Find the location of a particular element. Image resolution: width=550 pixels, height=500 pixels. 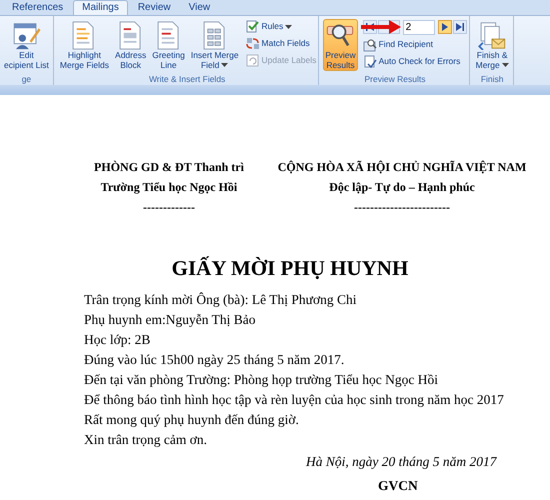

last-icon is located at coordinates (460, 27).